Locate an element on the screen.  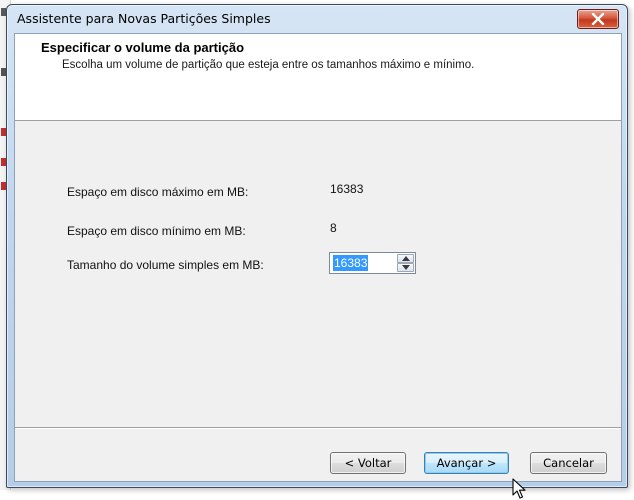
back-button: < Voltar is located at coordinates (368, 463).